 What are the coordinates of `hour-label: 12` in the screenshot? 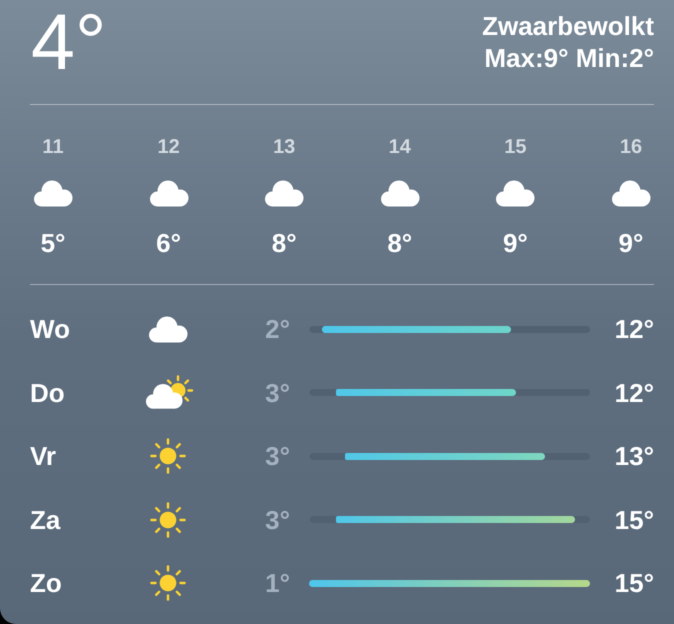 It's located at (168, 147).